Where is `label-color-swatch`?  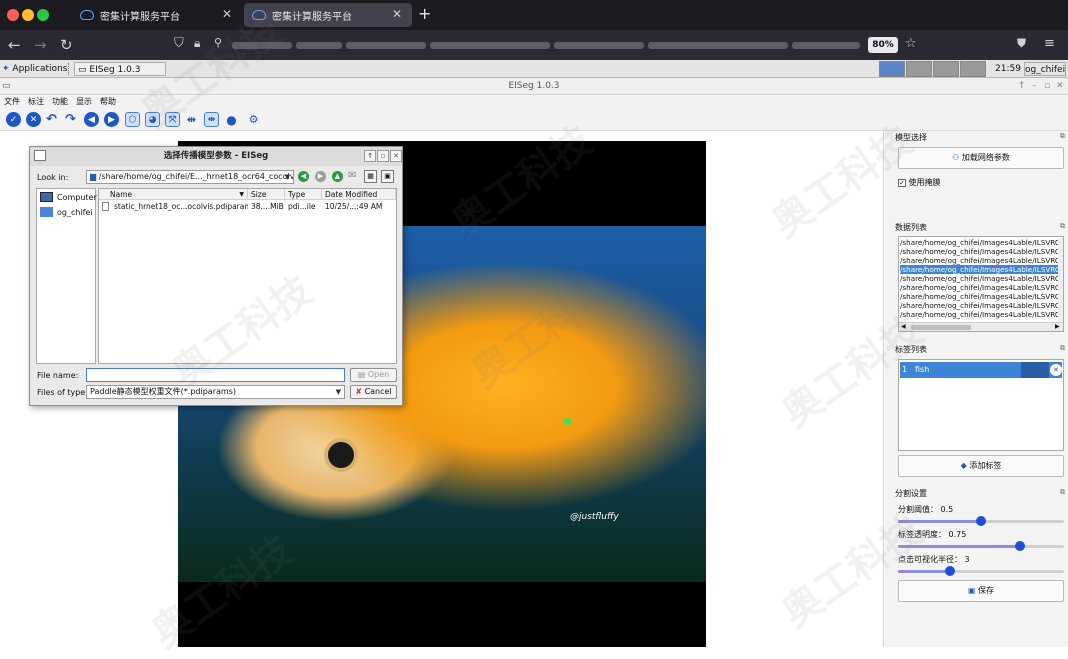 label-color-swatch is located at coordinates (1035, 370).